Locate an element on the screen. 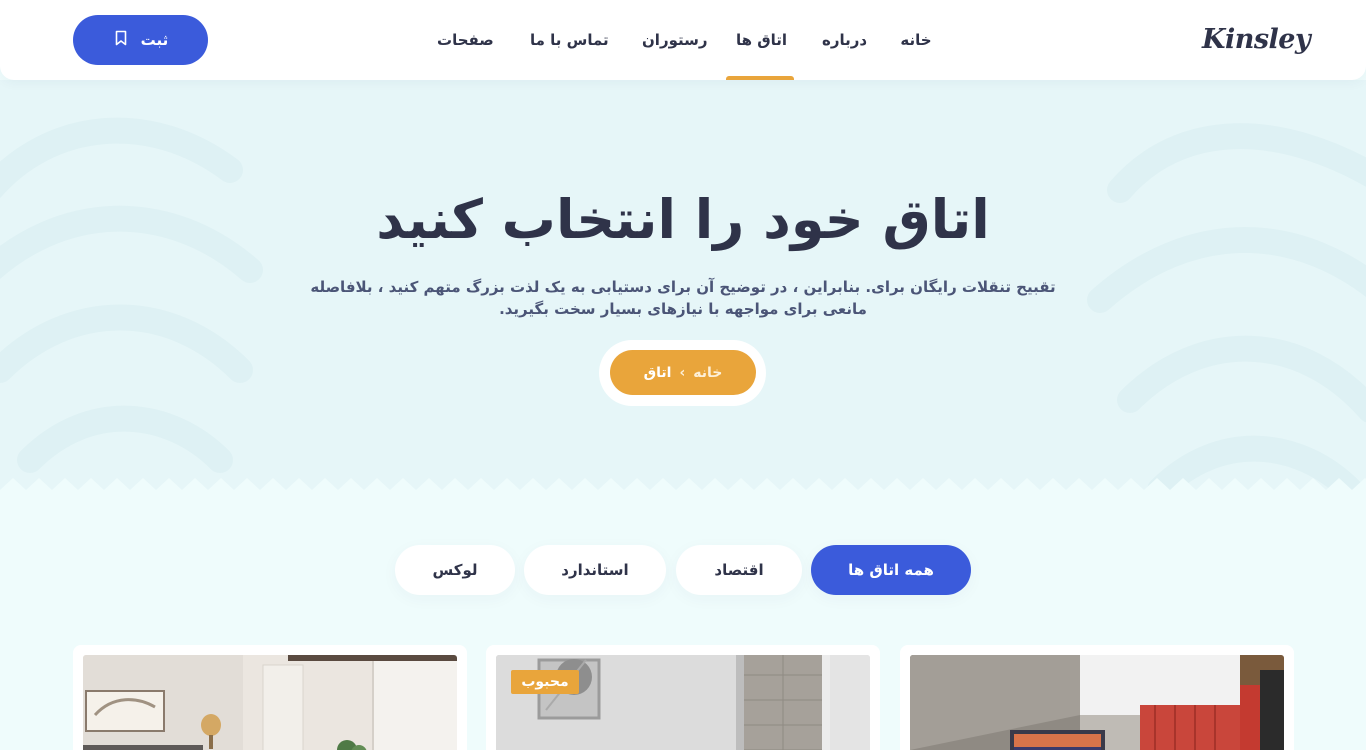  nav-item-contact: تماس با ما is located at coordinates (569, 40).